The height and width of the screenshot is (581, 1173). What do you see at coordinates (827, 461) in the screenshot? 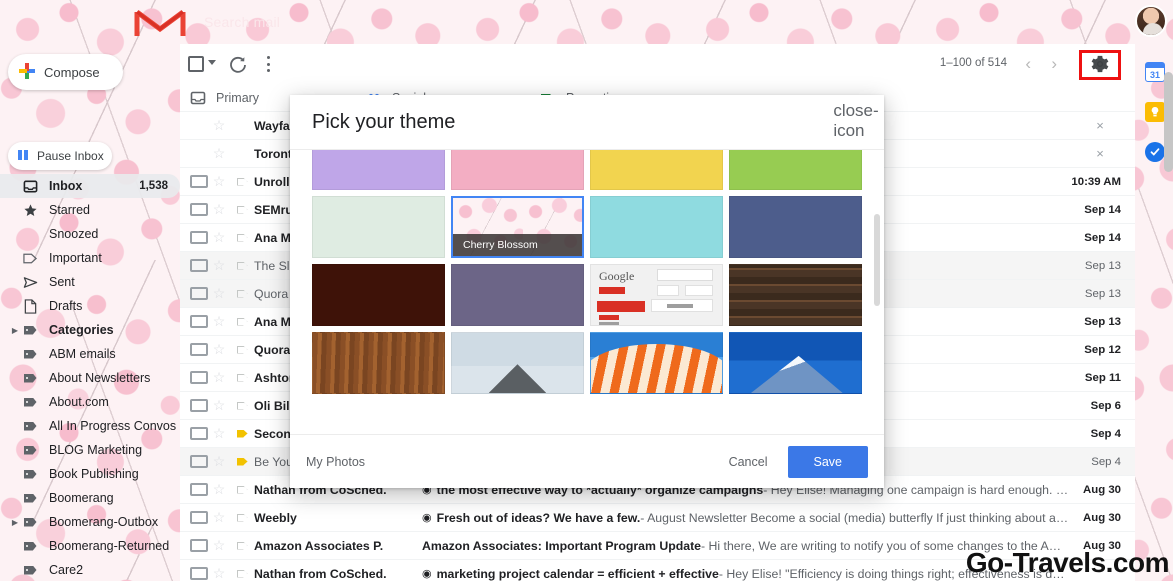
I see `save-button: Save` at bounding box center [827, 461].